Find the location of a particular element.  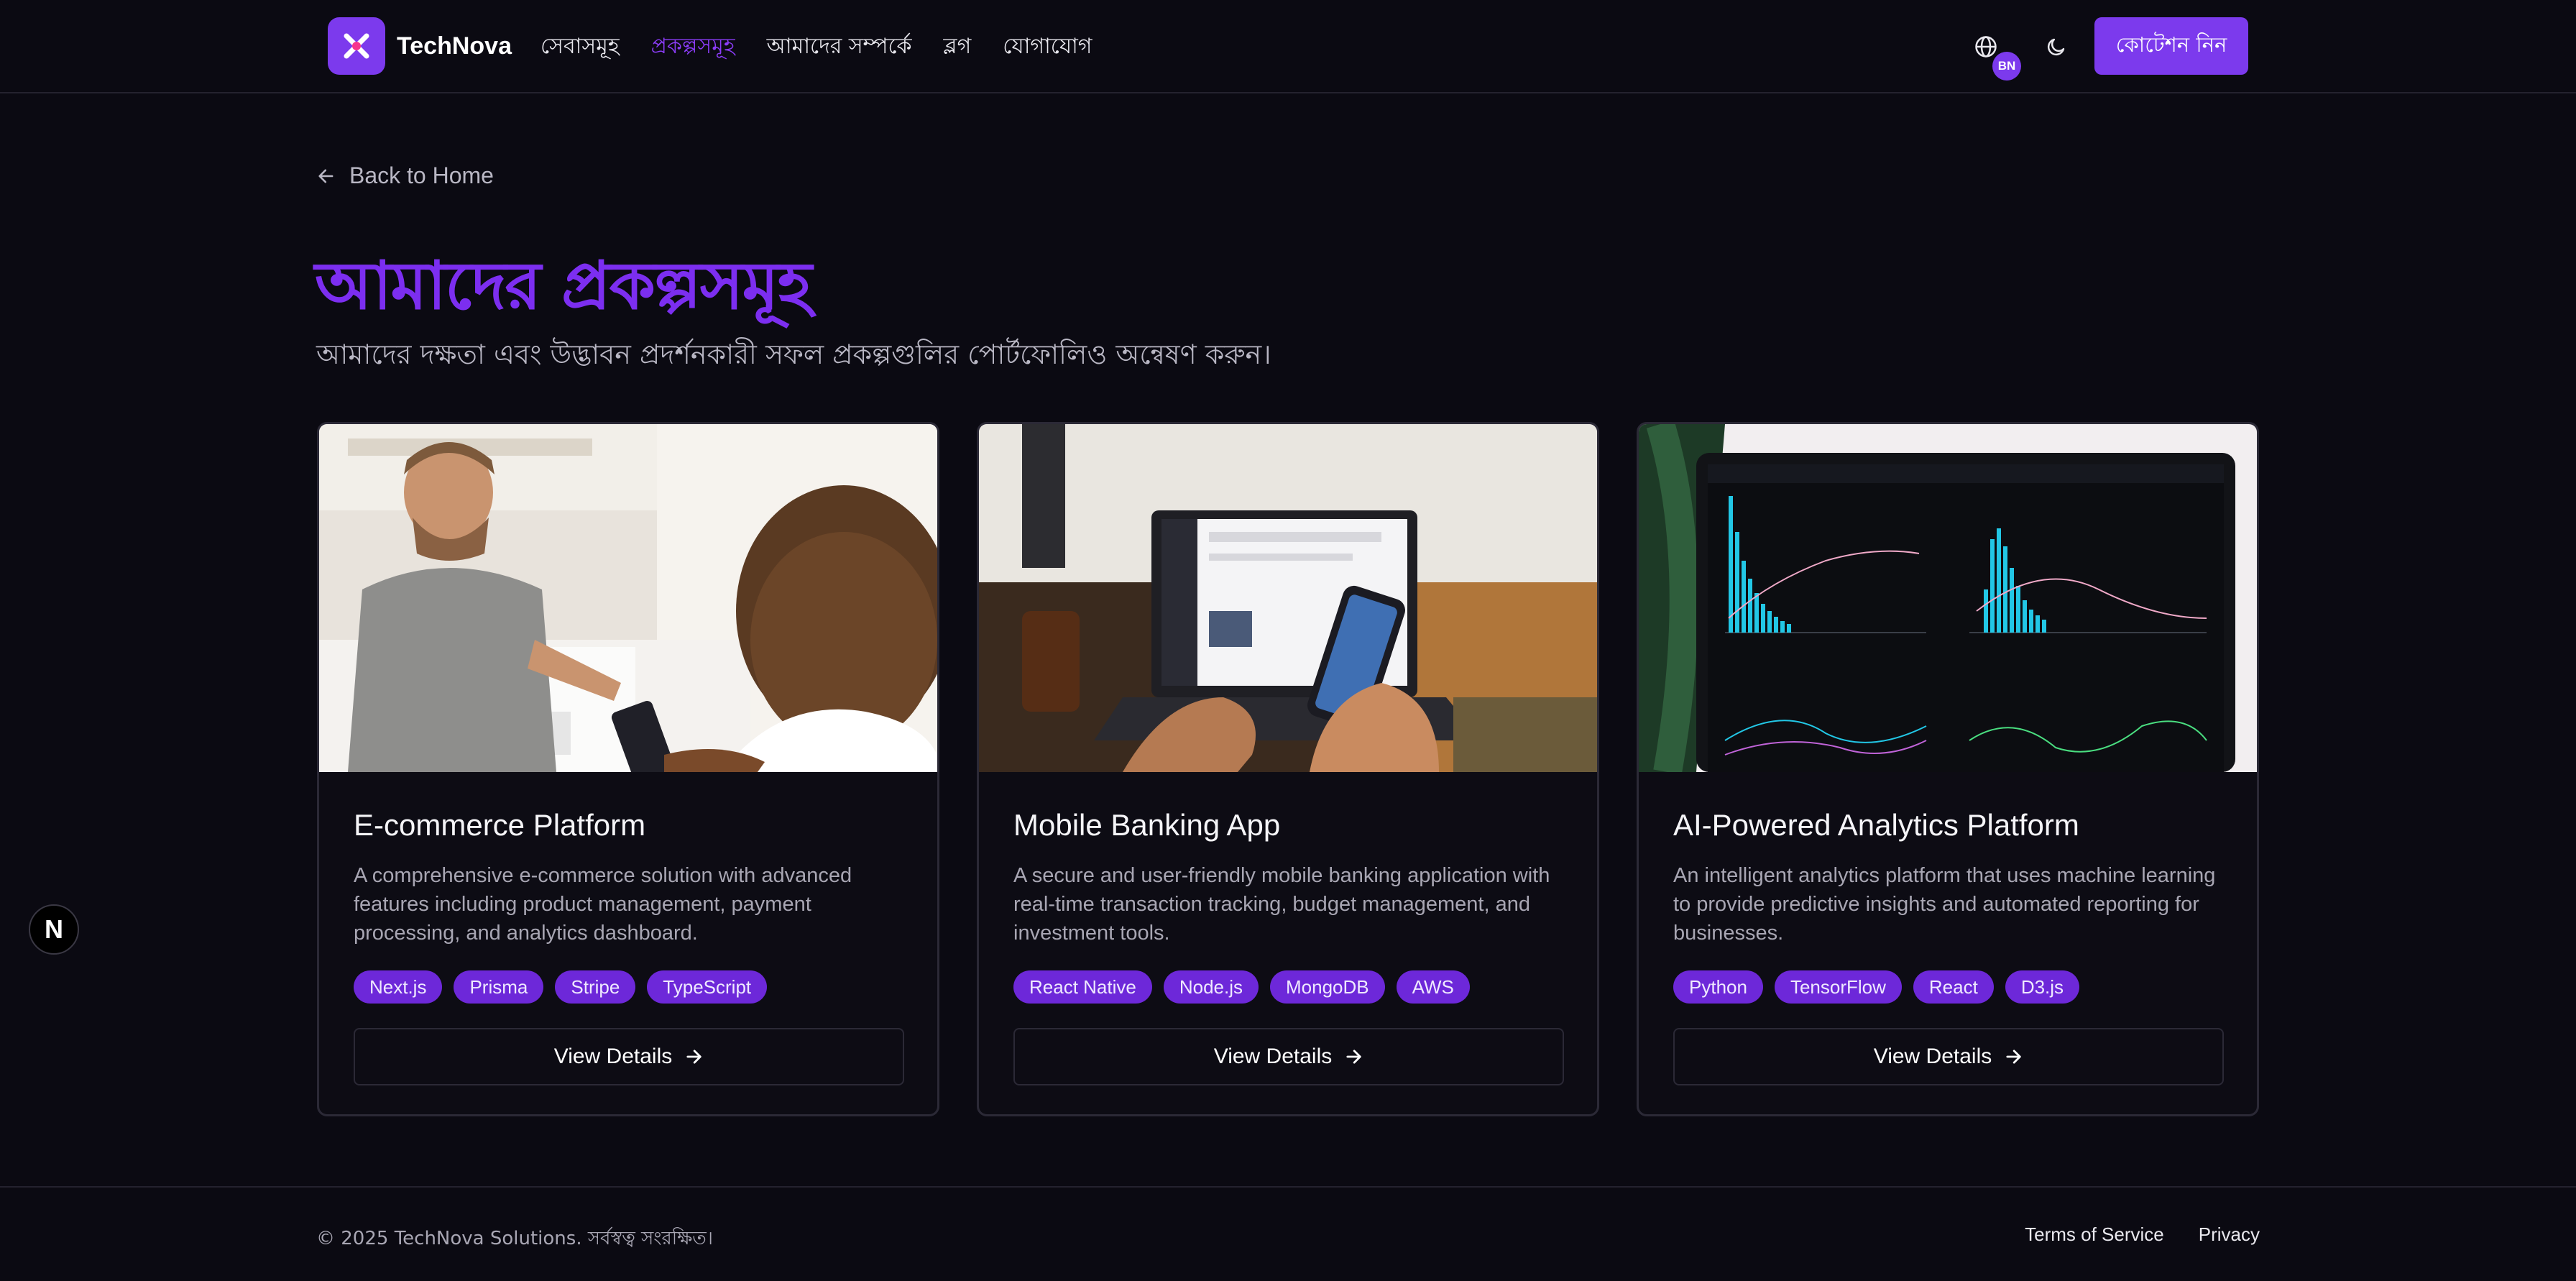

back-to-home-link: Back to Home is located at coordinates (405, 175).